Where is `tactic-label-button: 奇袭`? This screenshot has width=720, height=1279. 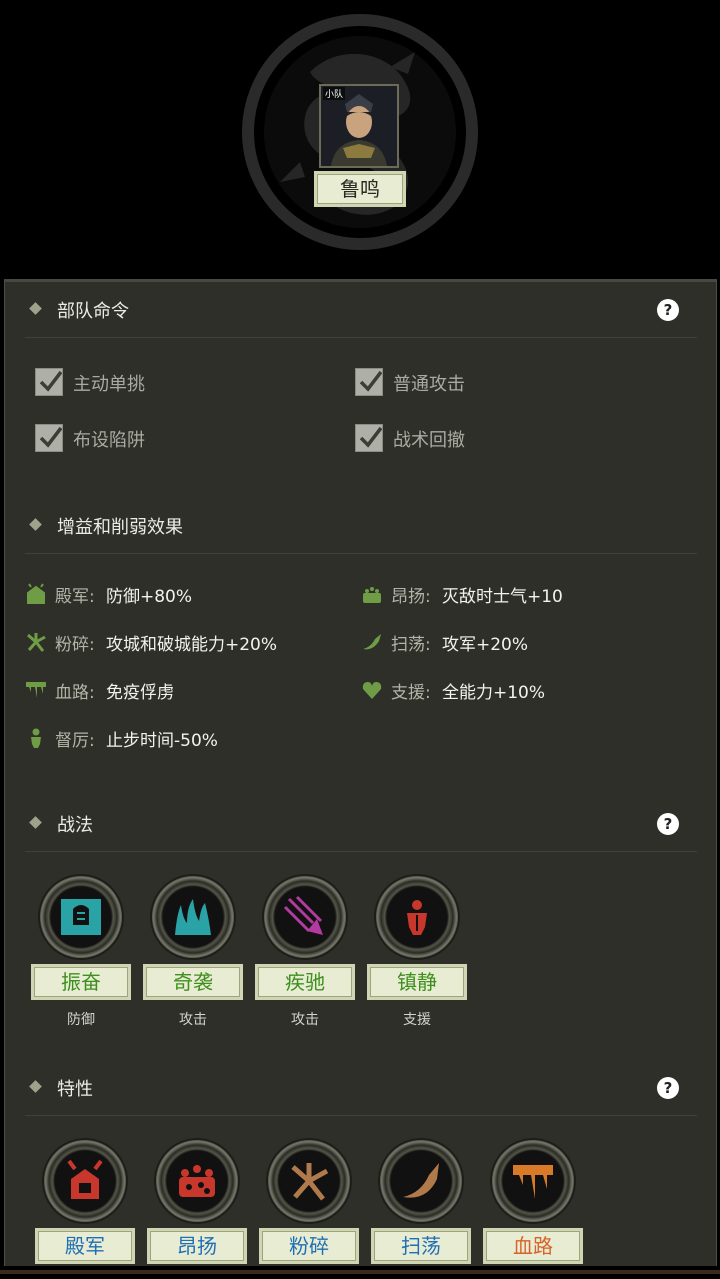 tactic-label-button: 奇袭 is located at coordinates (193, 982).